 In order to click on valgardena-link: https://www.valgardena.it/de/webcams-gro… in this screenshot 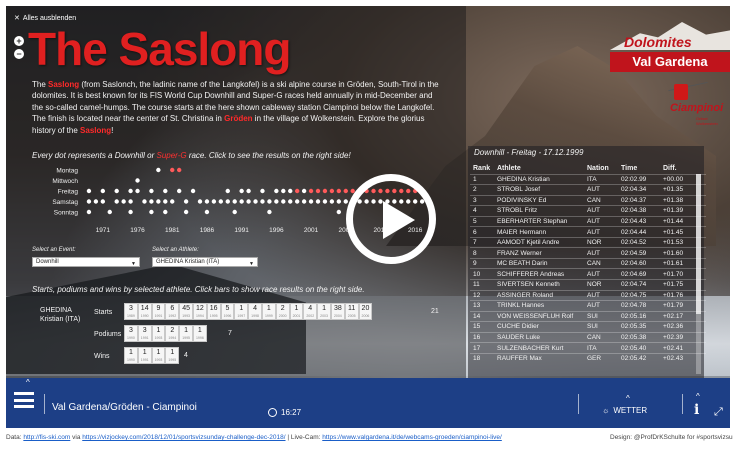, I will do `click(412, 437)`.